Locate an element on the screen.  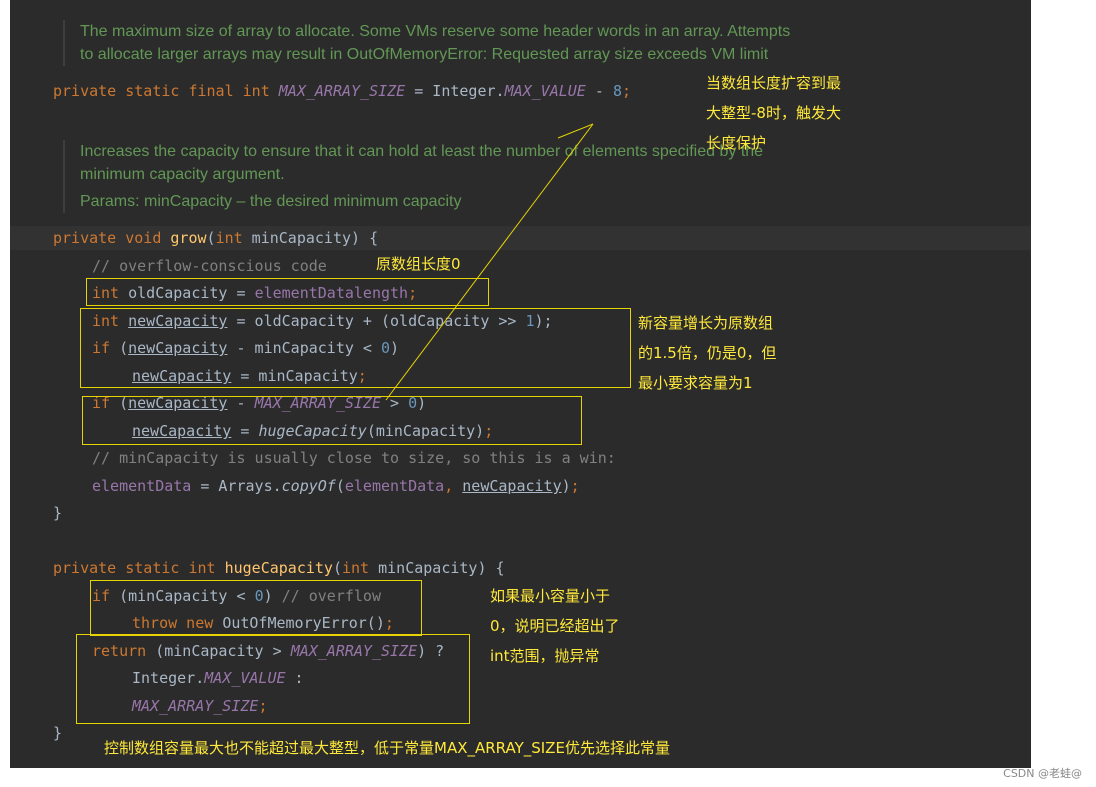
annotation-overflow: 如果最小容量小于 0，说明已经超出了 int范围，抛异常 is located at coordinates (555, 626).